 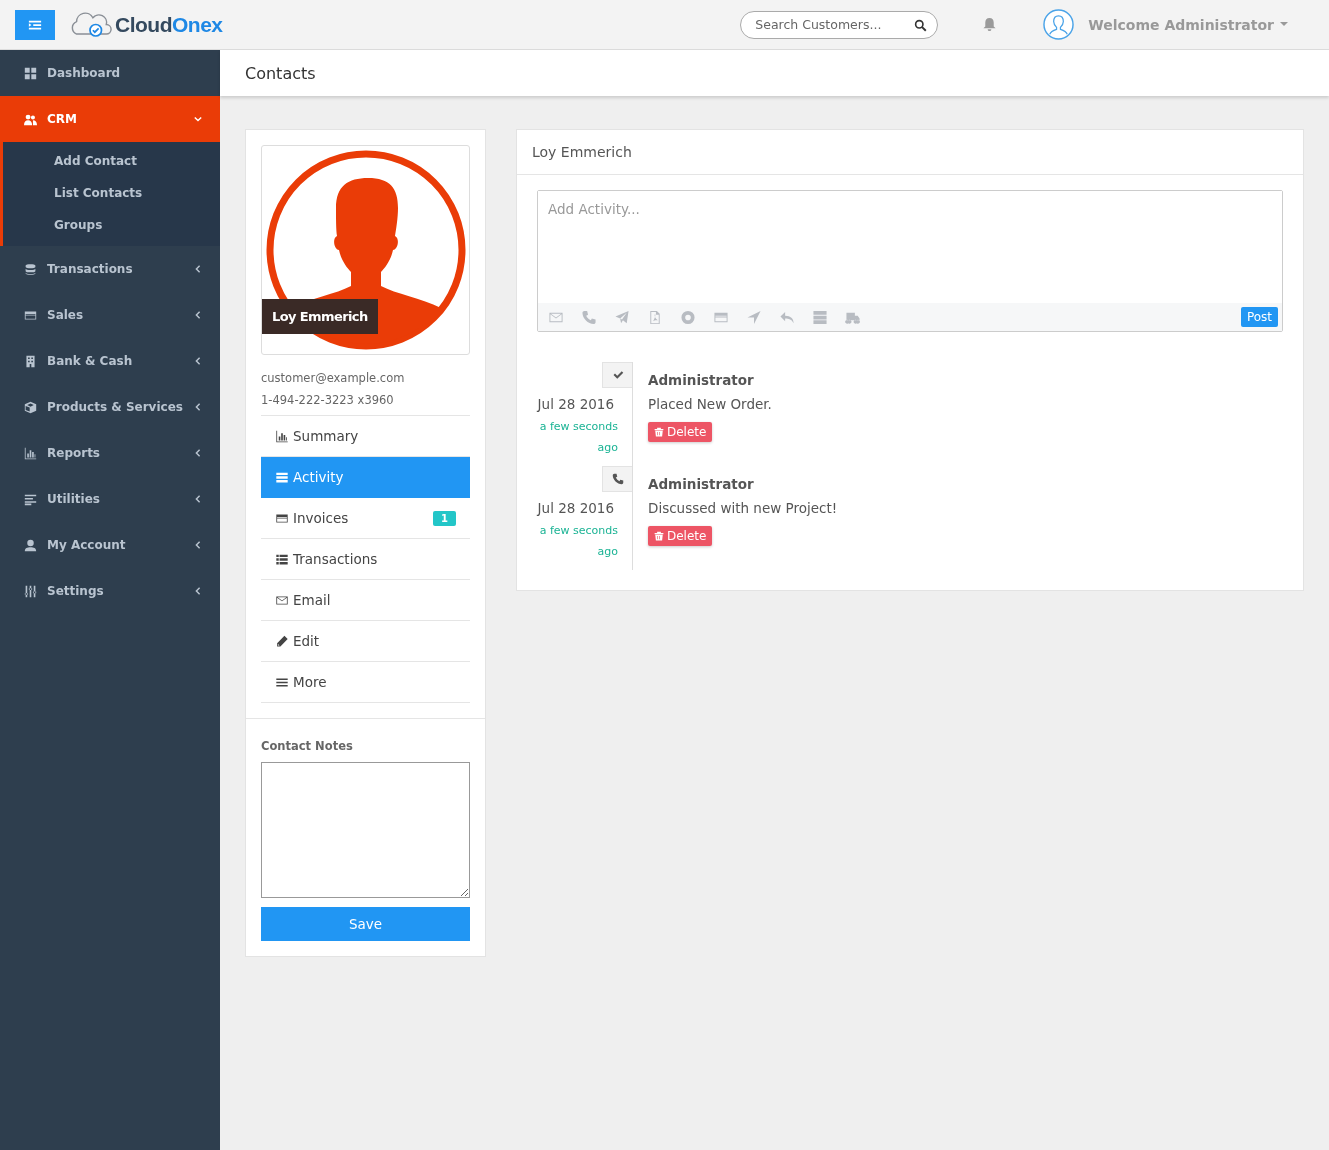 What do you see at coordinates (365, 404) in the screenshot?
I see `contact-phone: 1-494-222-3223 x3960` at bounding box center [365, 404].